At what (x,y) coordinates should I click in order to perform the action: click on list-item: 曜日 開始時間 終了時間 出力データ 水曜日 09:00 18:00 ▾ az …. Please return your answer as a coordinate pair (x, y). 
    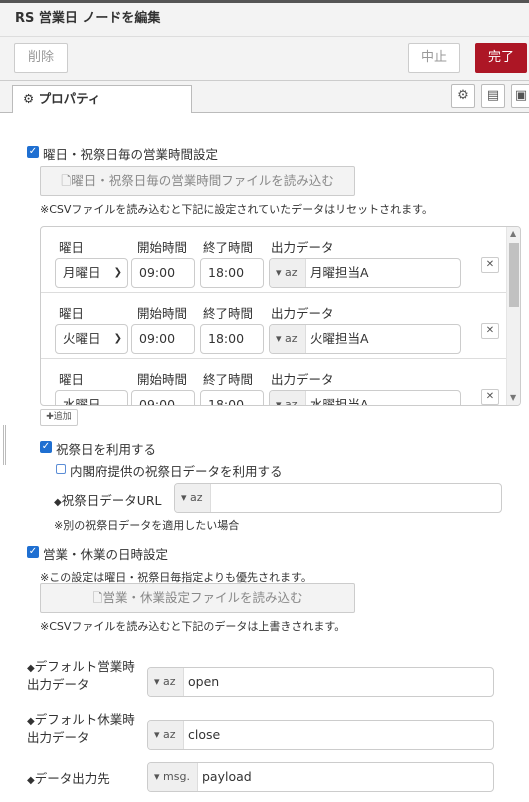
    Looking at the image, I should click on (273, 382).